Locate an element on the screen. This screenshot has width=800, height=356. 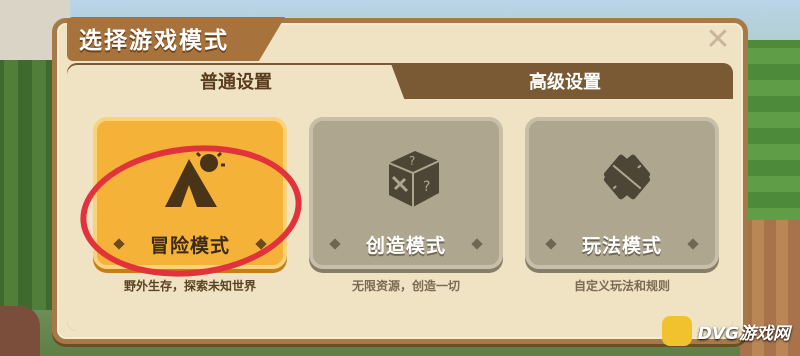
mode-description: 无限资源，创造一切 is located at coordinates (405, 286).